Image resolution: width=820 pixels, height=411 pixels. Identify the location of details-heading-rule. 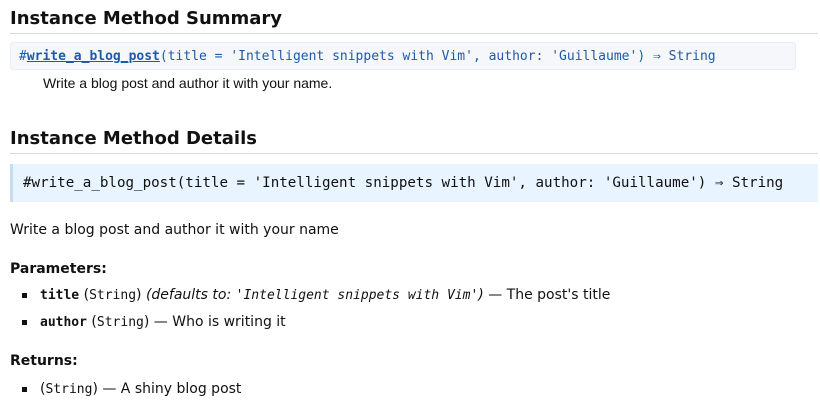
(414, 153).